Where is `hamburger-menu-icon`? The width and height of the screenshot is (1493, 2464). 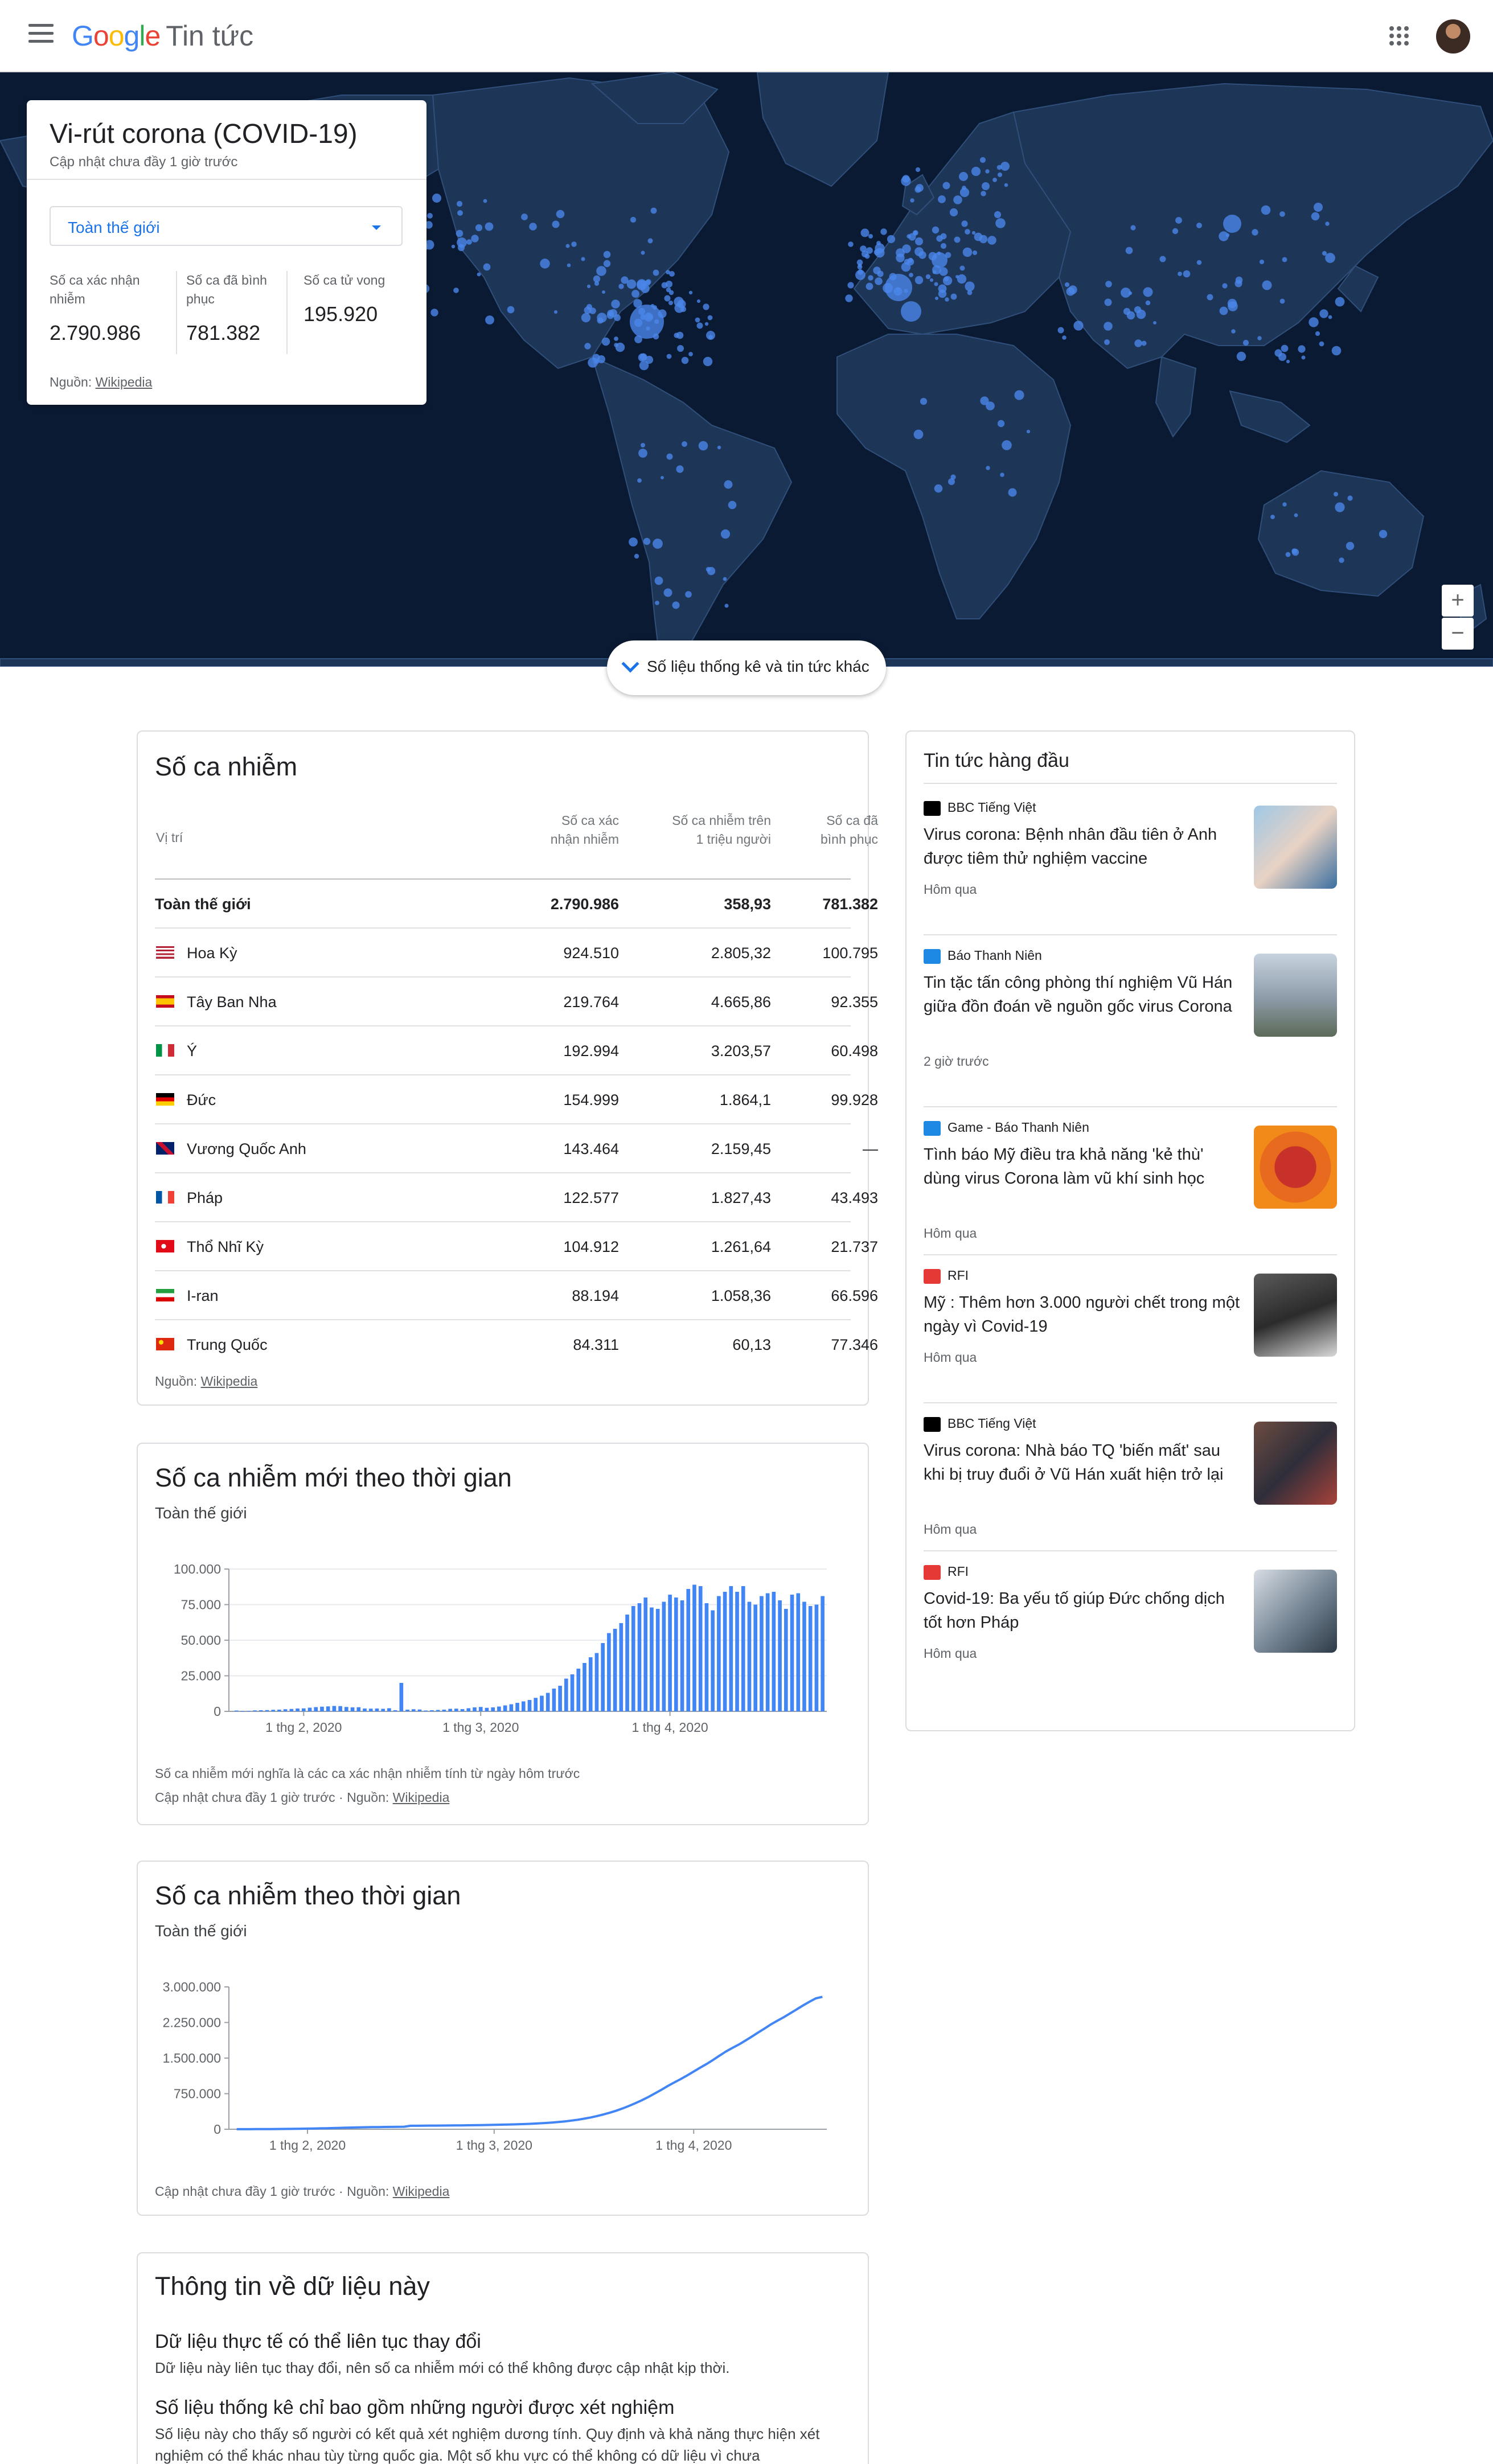 hamburger-menu-icon is located at coordinates (41, 35).